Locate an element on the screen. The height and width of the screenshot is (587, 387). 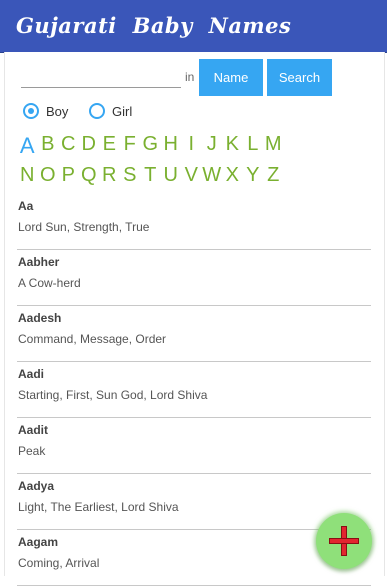
letter-m: M is located at coordinates (273, 146).